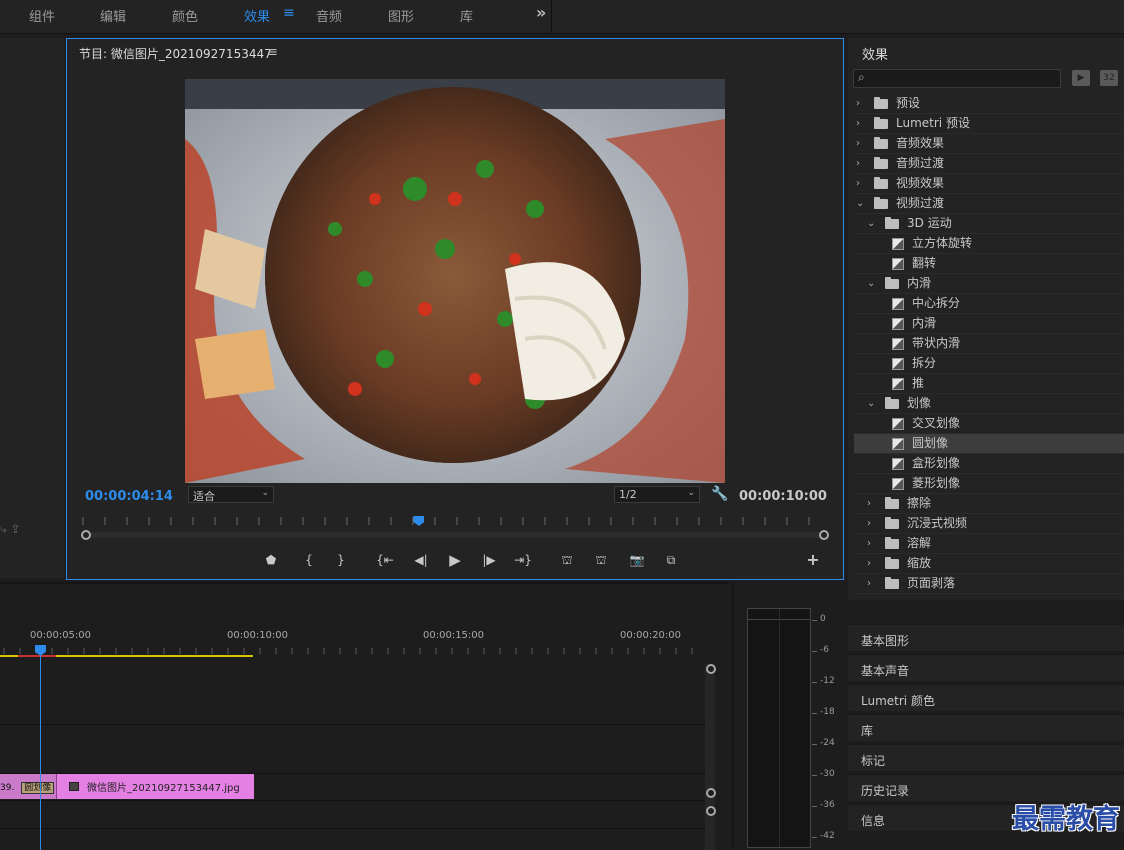 This screenshot has width=1124, height=850. What do you see at coordinates (567, 560) in the screenshot?
I see `lift-icon: ⛫` at bounding box center [567, 560].